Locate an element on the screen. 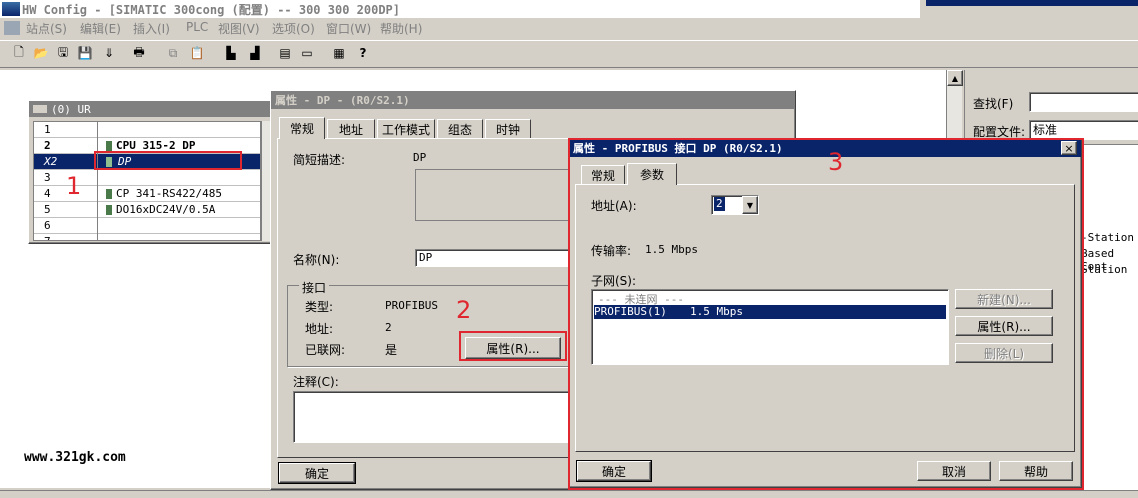 Image resolution: width=1138 pixels, height=498 pixels. pb-dialog-title: 属性 - PROFIBUS 接口 DP (R0/S2.1) is located at coordinates (678, 148).